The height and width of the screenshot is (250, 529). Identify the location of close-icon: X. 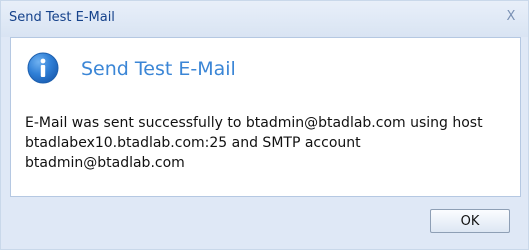
(511, 17).